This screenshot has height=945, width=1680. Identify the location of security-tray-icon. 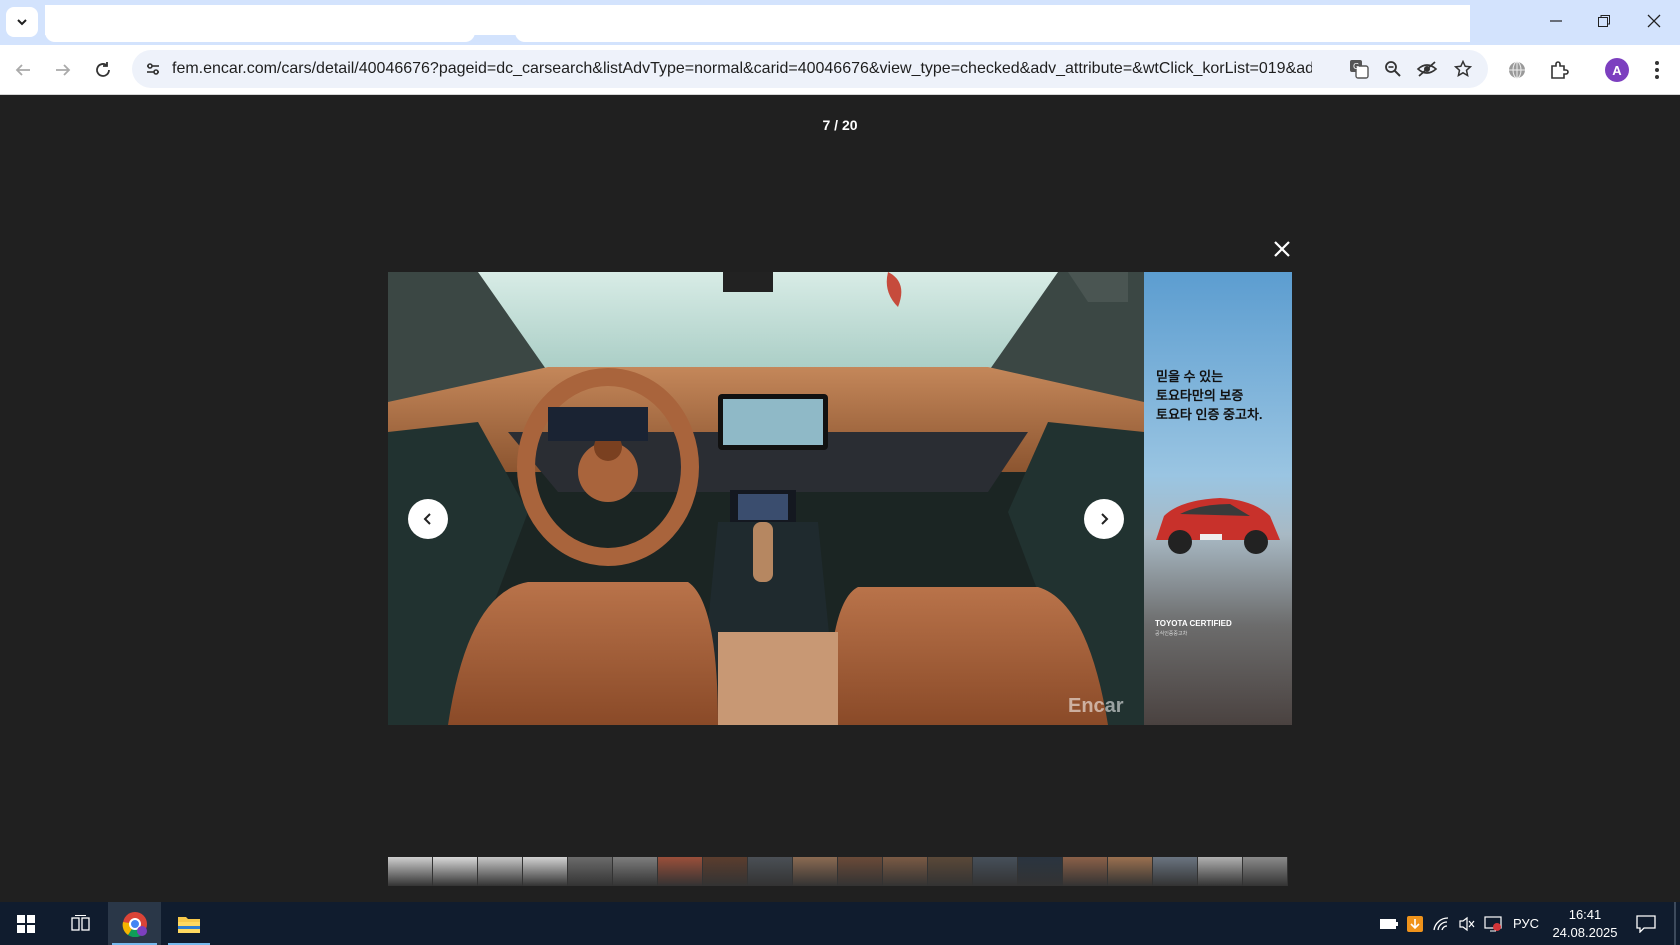
(1493, 923).